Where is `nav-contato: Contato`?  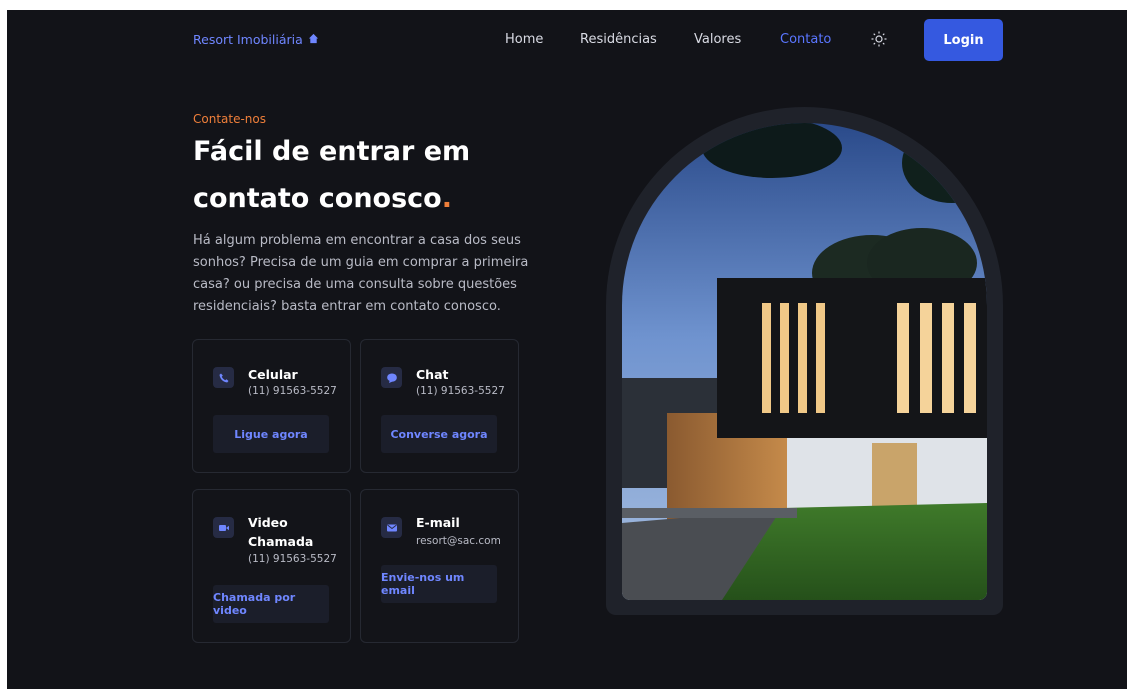 nav-contato: Contato is located at coordinates (805, 39).